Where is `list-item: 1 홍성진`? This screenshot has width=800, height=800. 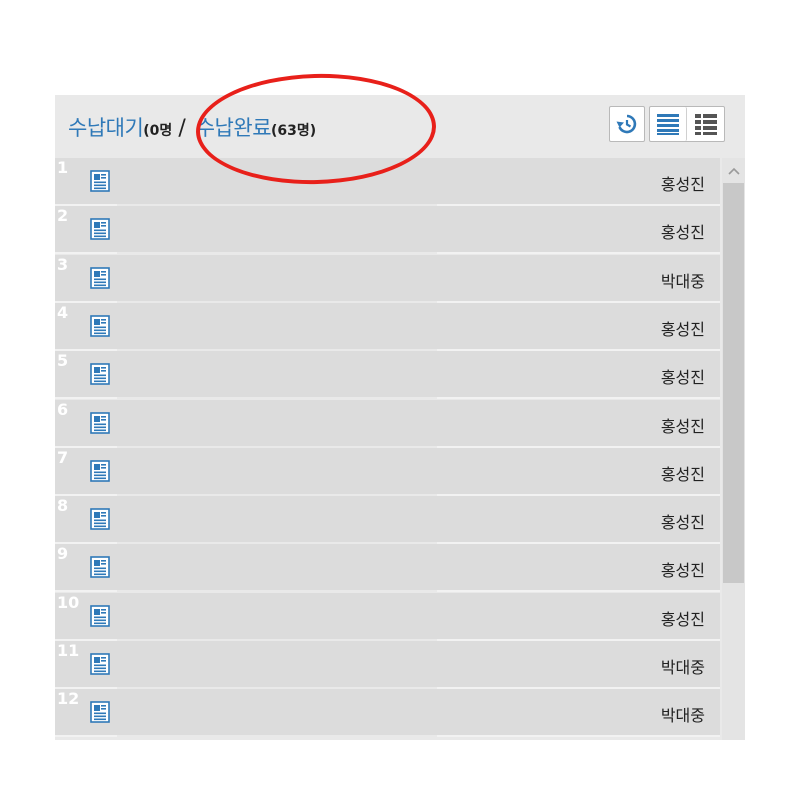 list-item: 1 홍성진 is located at coordinates (387, 182).